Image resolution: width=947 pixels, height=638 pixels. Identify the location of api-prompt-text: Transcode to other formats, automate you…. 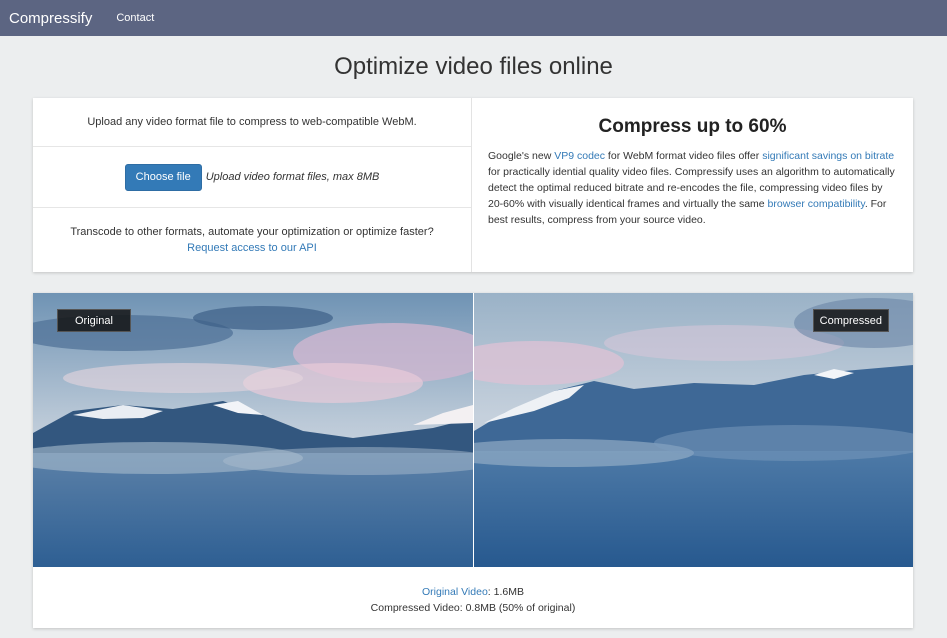
(252, 231).